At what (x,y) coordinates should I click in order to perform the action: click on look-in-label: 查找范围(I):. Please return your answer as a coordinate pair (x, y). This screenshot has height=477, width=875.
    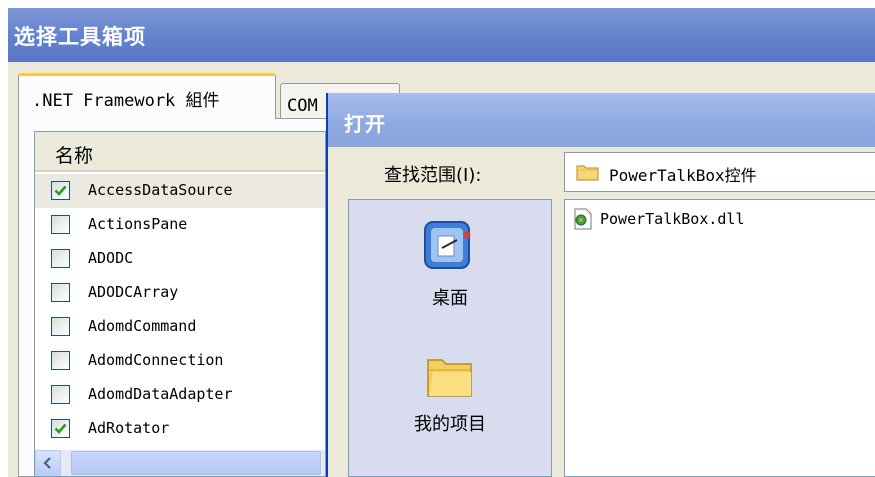
    Looking at the image, I should click on (433, 175).